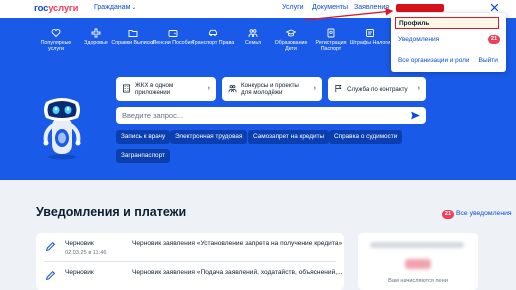  Describe the element at coordinates (484, 213) in the screenshot. I see `all-notifications-link: Все уведомления` at that location.